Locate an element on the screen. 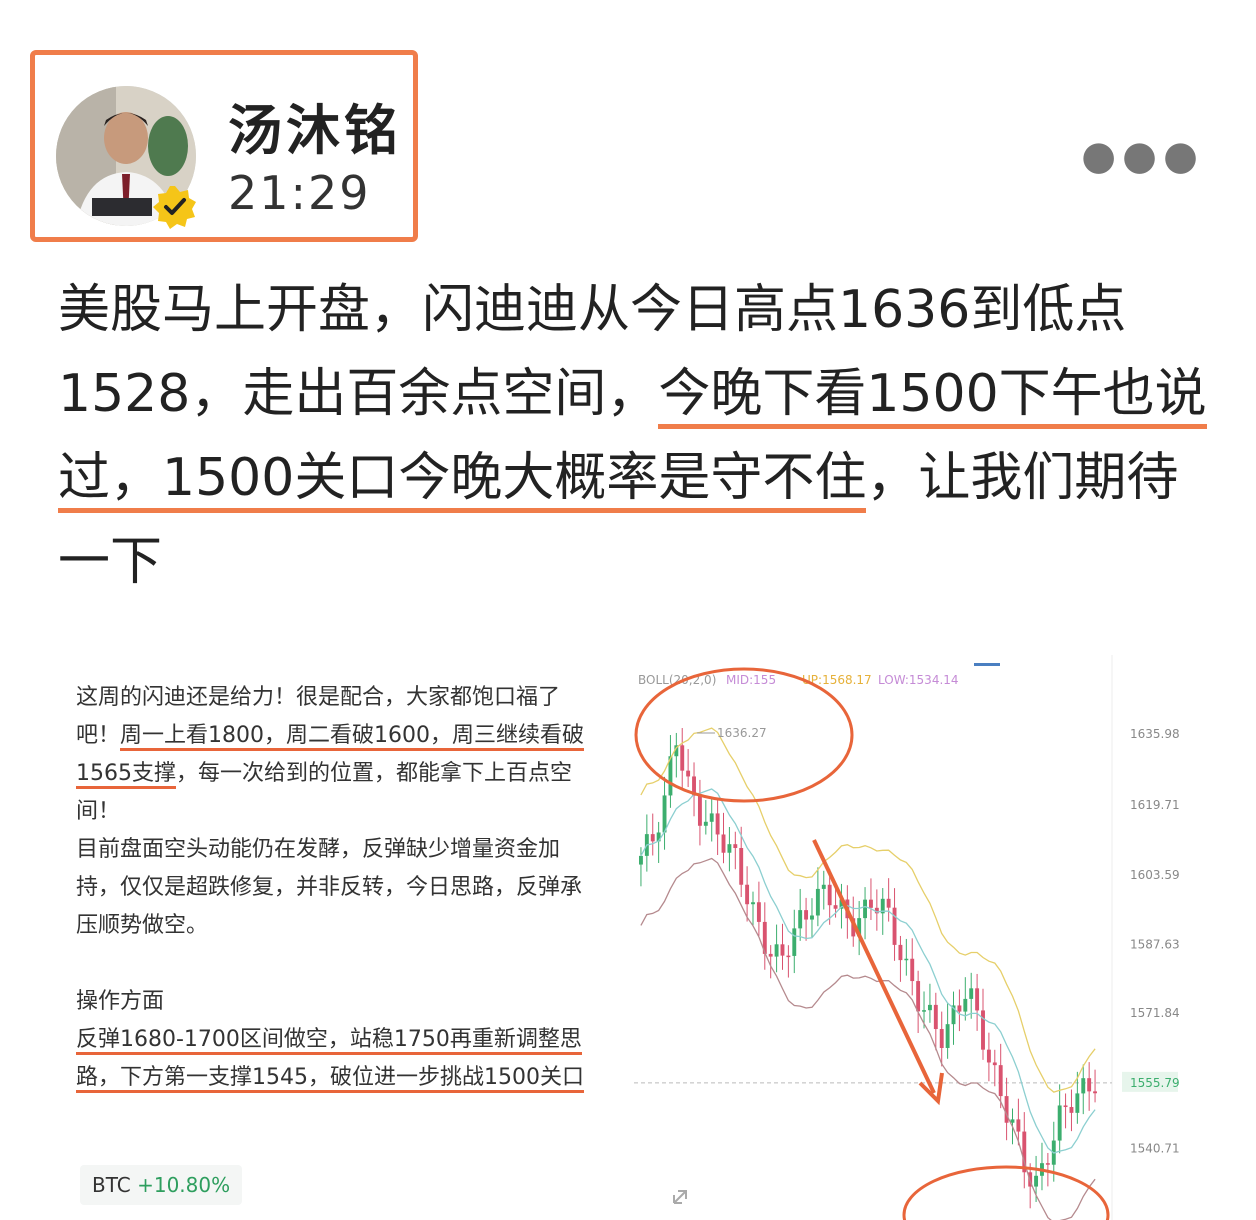 The width and height of the screenshot is (1256, 1220). btc-change: +10.80% is located at coordinates (184, 1185).